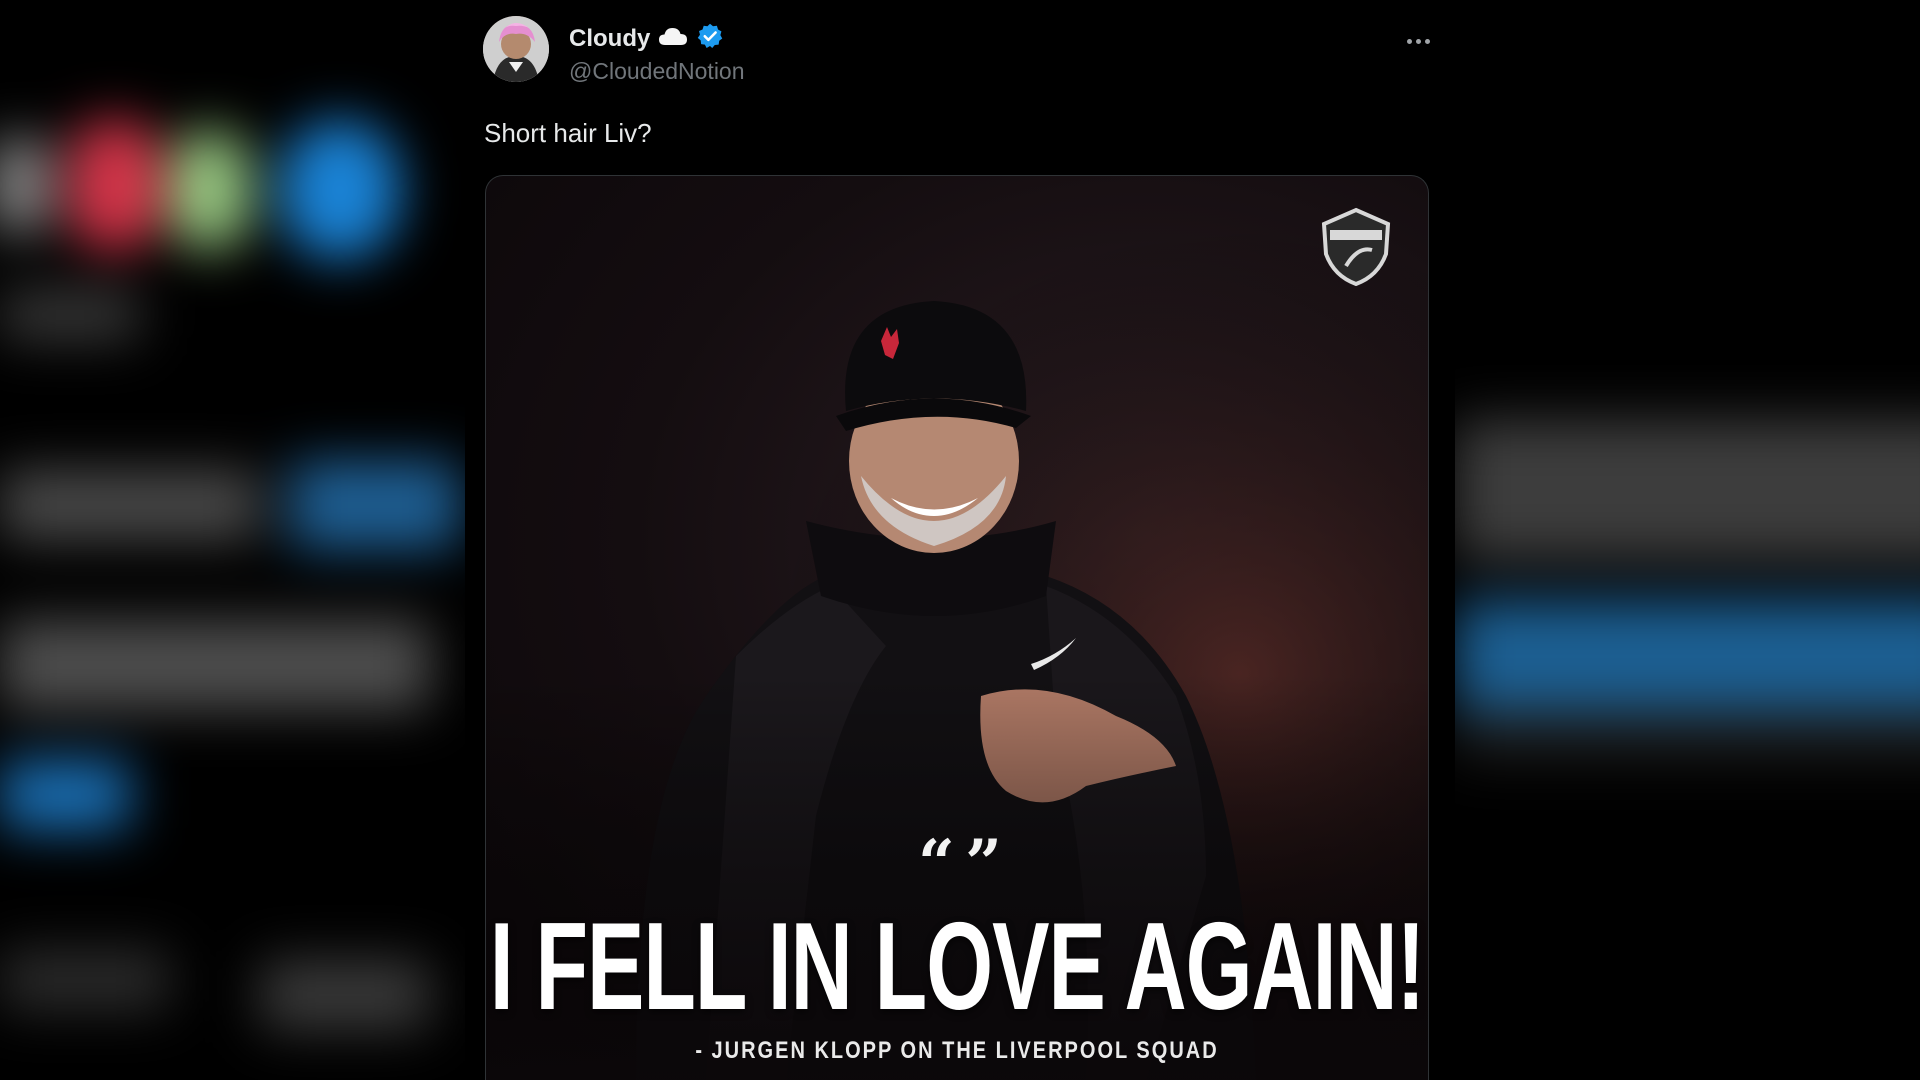 The width and height of the screenshot is (1920, 1080). What do you see at coordinates (957, 967) in the screenshot?
I see `media-headline: I FELL IN LOVE AGAIN!` at bounding box center [957, 967].